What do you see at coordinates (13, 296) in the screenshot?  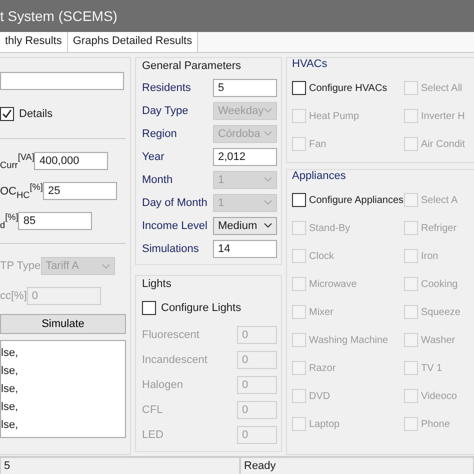 I see `field-label: cc[%]` at bounding box center [13, 296].